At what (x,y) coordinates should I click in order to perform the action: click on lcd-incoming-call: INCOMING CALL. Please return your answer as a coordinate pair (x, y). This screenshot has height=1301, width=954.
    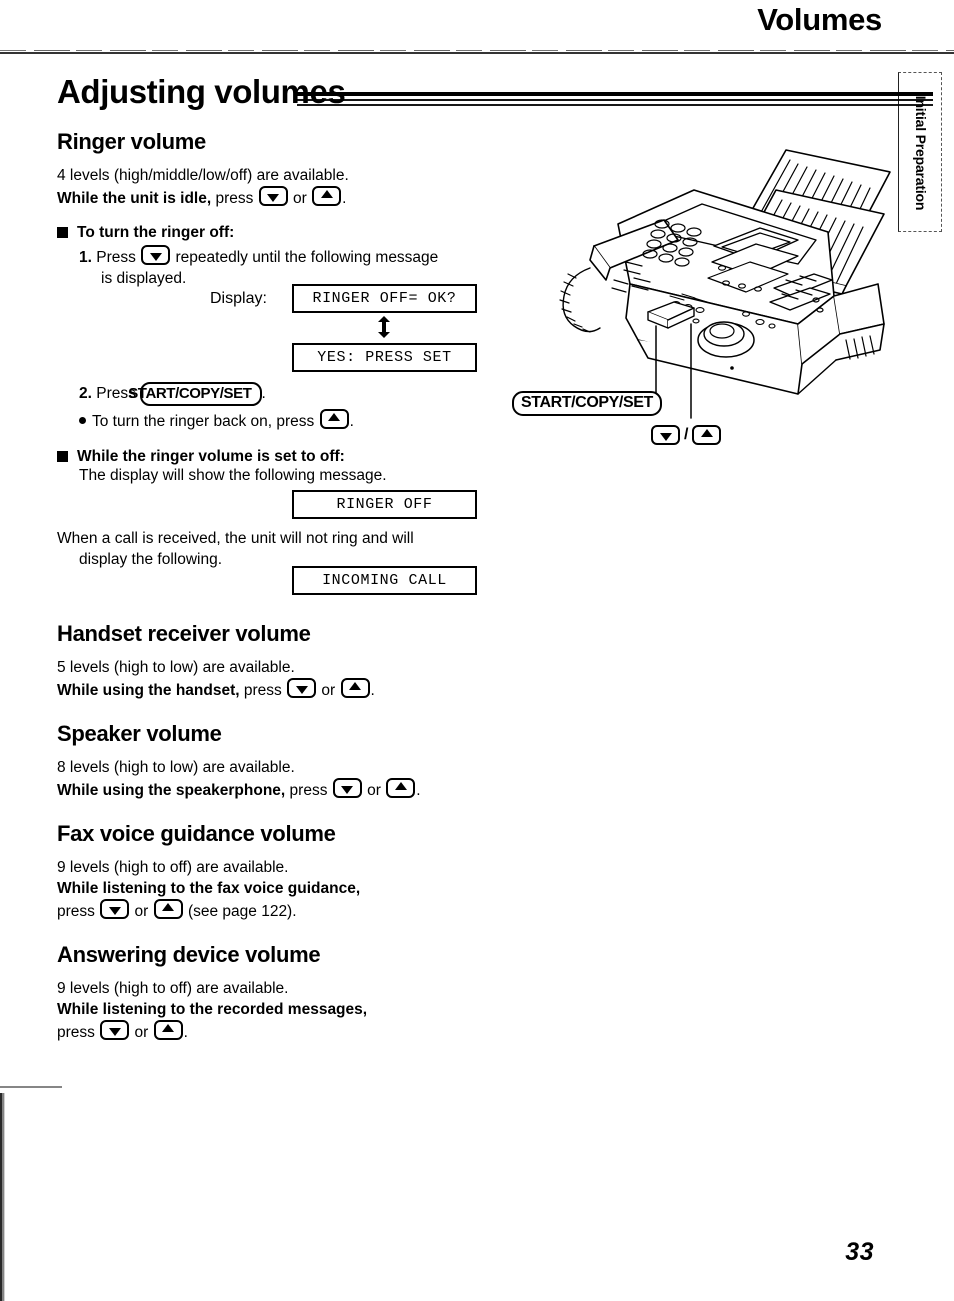
    Looking at the image, I should click on (384, 580).